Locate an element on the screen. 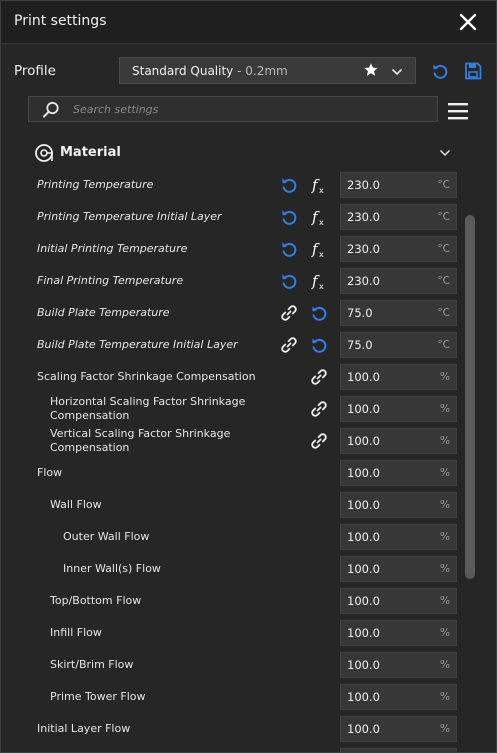  setting-row: Outer Wall Flow 100.0% is located at coordinates (233, 537).